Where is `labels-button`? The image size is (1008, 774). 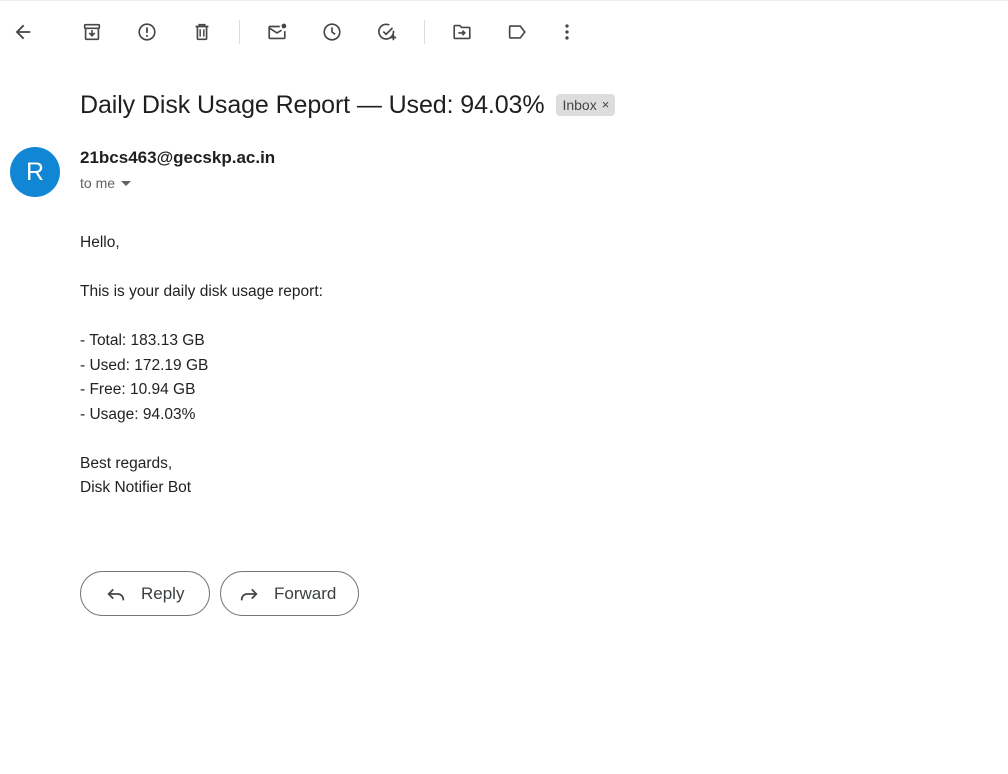 labels-button is located at coordinates (517, 32).